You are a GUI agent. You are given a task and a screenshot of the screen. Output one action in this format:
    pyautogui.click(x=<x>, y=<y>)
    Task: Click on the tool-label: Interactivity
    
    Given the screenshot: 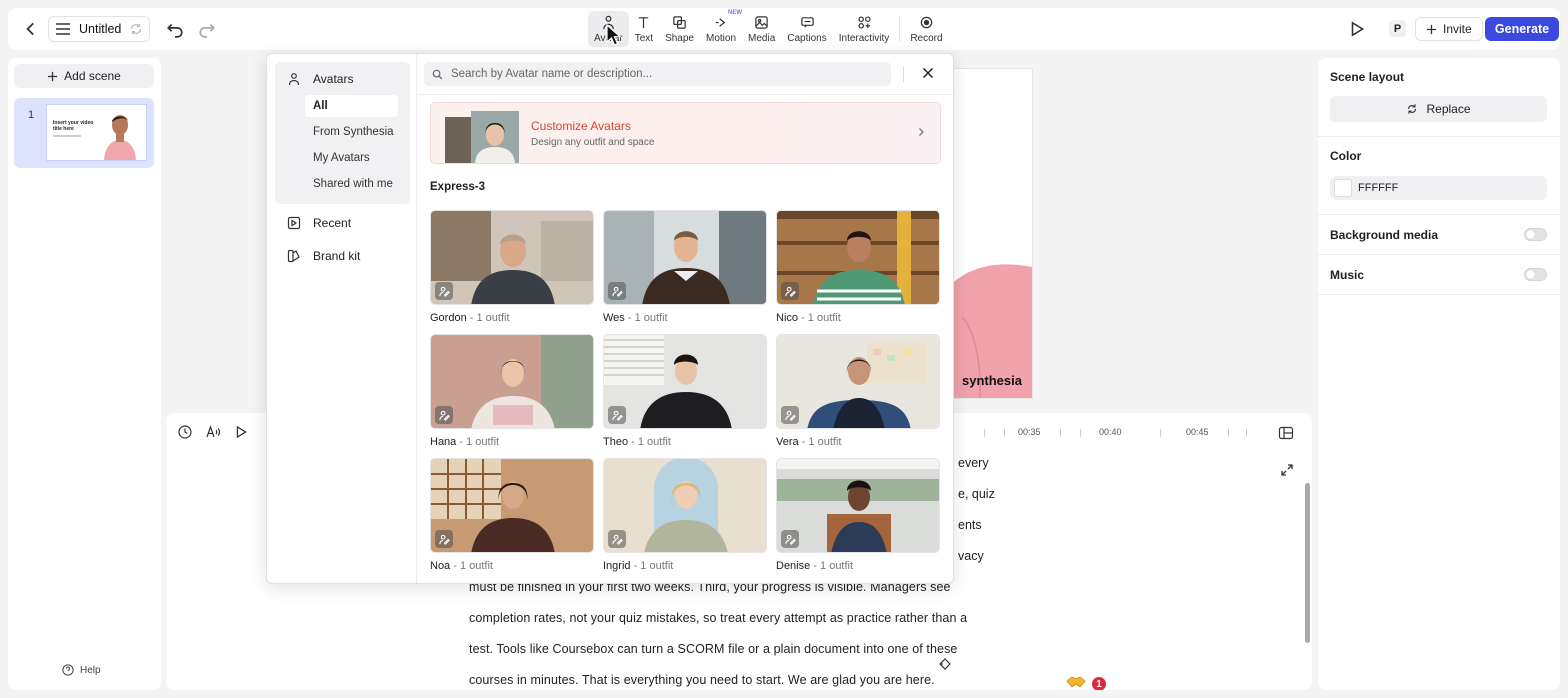 What is the action you would take?
    pyautogui.click(x=864, y=38)
    